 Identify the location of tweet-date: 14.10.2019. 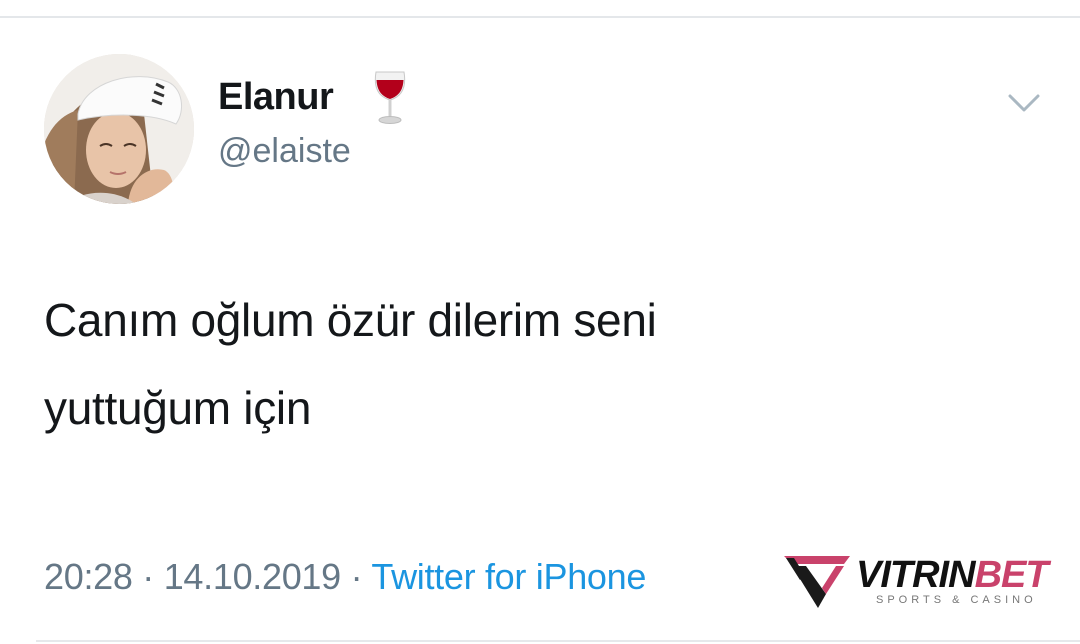
(252, 576).